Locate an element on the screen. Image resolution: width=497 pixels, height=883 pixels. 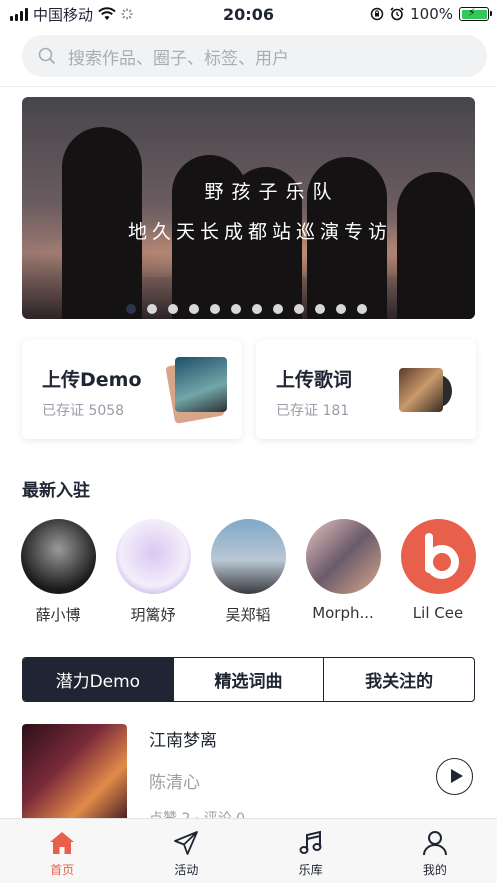
artist-name: Lil Cee is located at coordinates (438, 613).